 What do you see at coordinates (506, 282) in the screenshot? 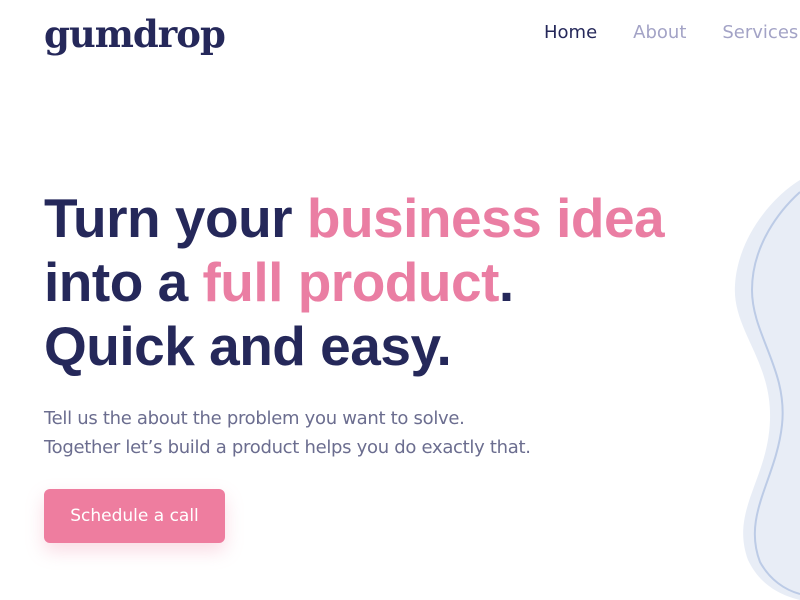
I see `headline-line-2-period: .` at bounding box center [506, 282].